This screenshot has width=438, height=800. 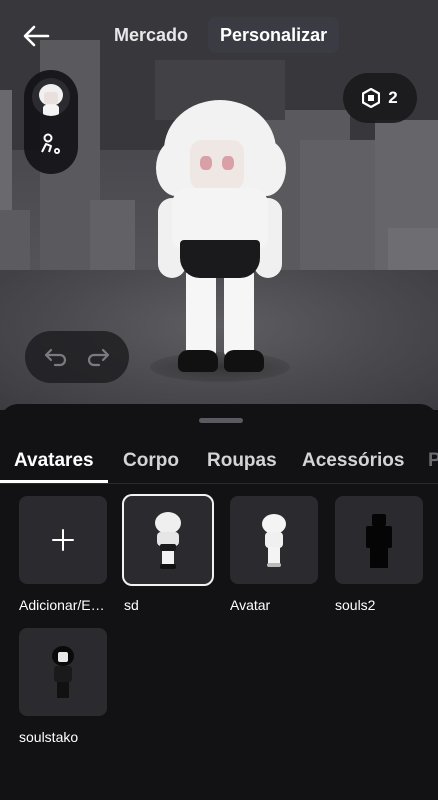 I want to click on tab-mercado: Mercado, so click(x=151, y=35).